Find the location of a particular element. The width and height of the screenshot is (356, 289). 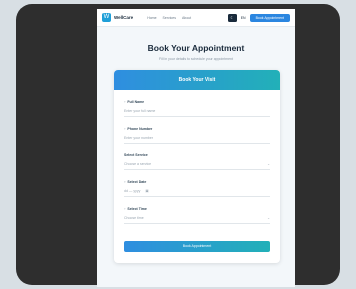

language-switch: EN is located at coordinates (243, 18).